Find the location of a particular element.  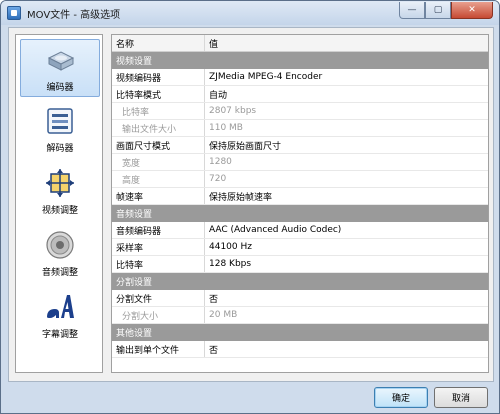

category-row: 音频设置 is located at coordinates (300, 213).